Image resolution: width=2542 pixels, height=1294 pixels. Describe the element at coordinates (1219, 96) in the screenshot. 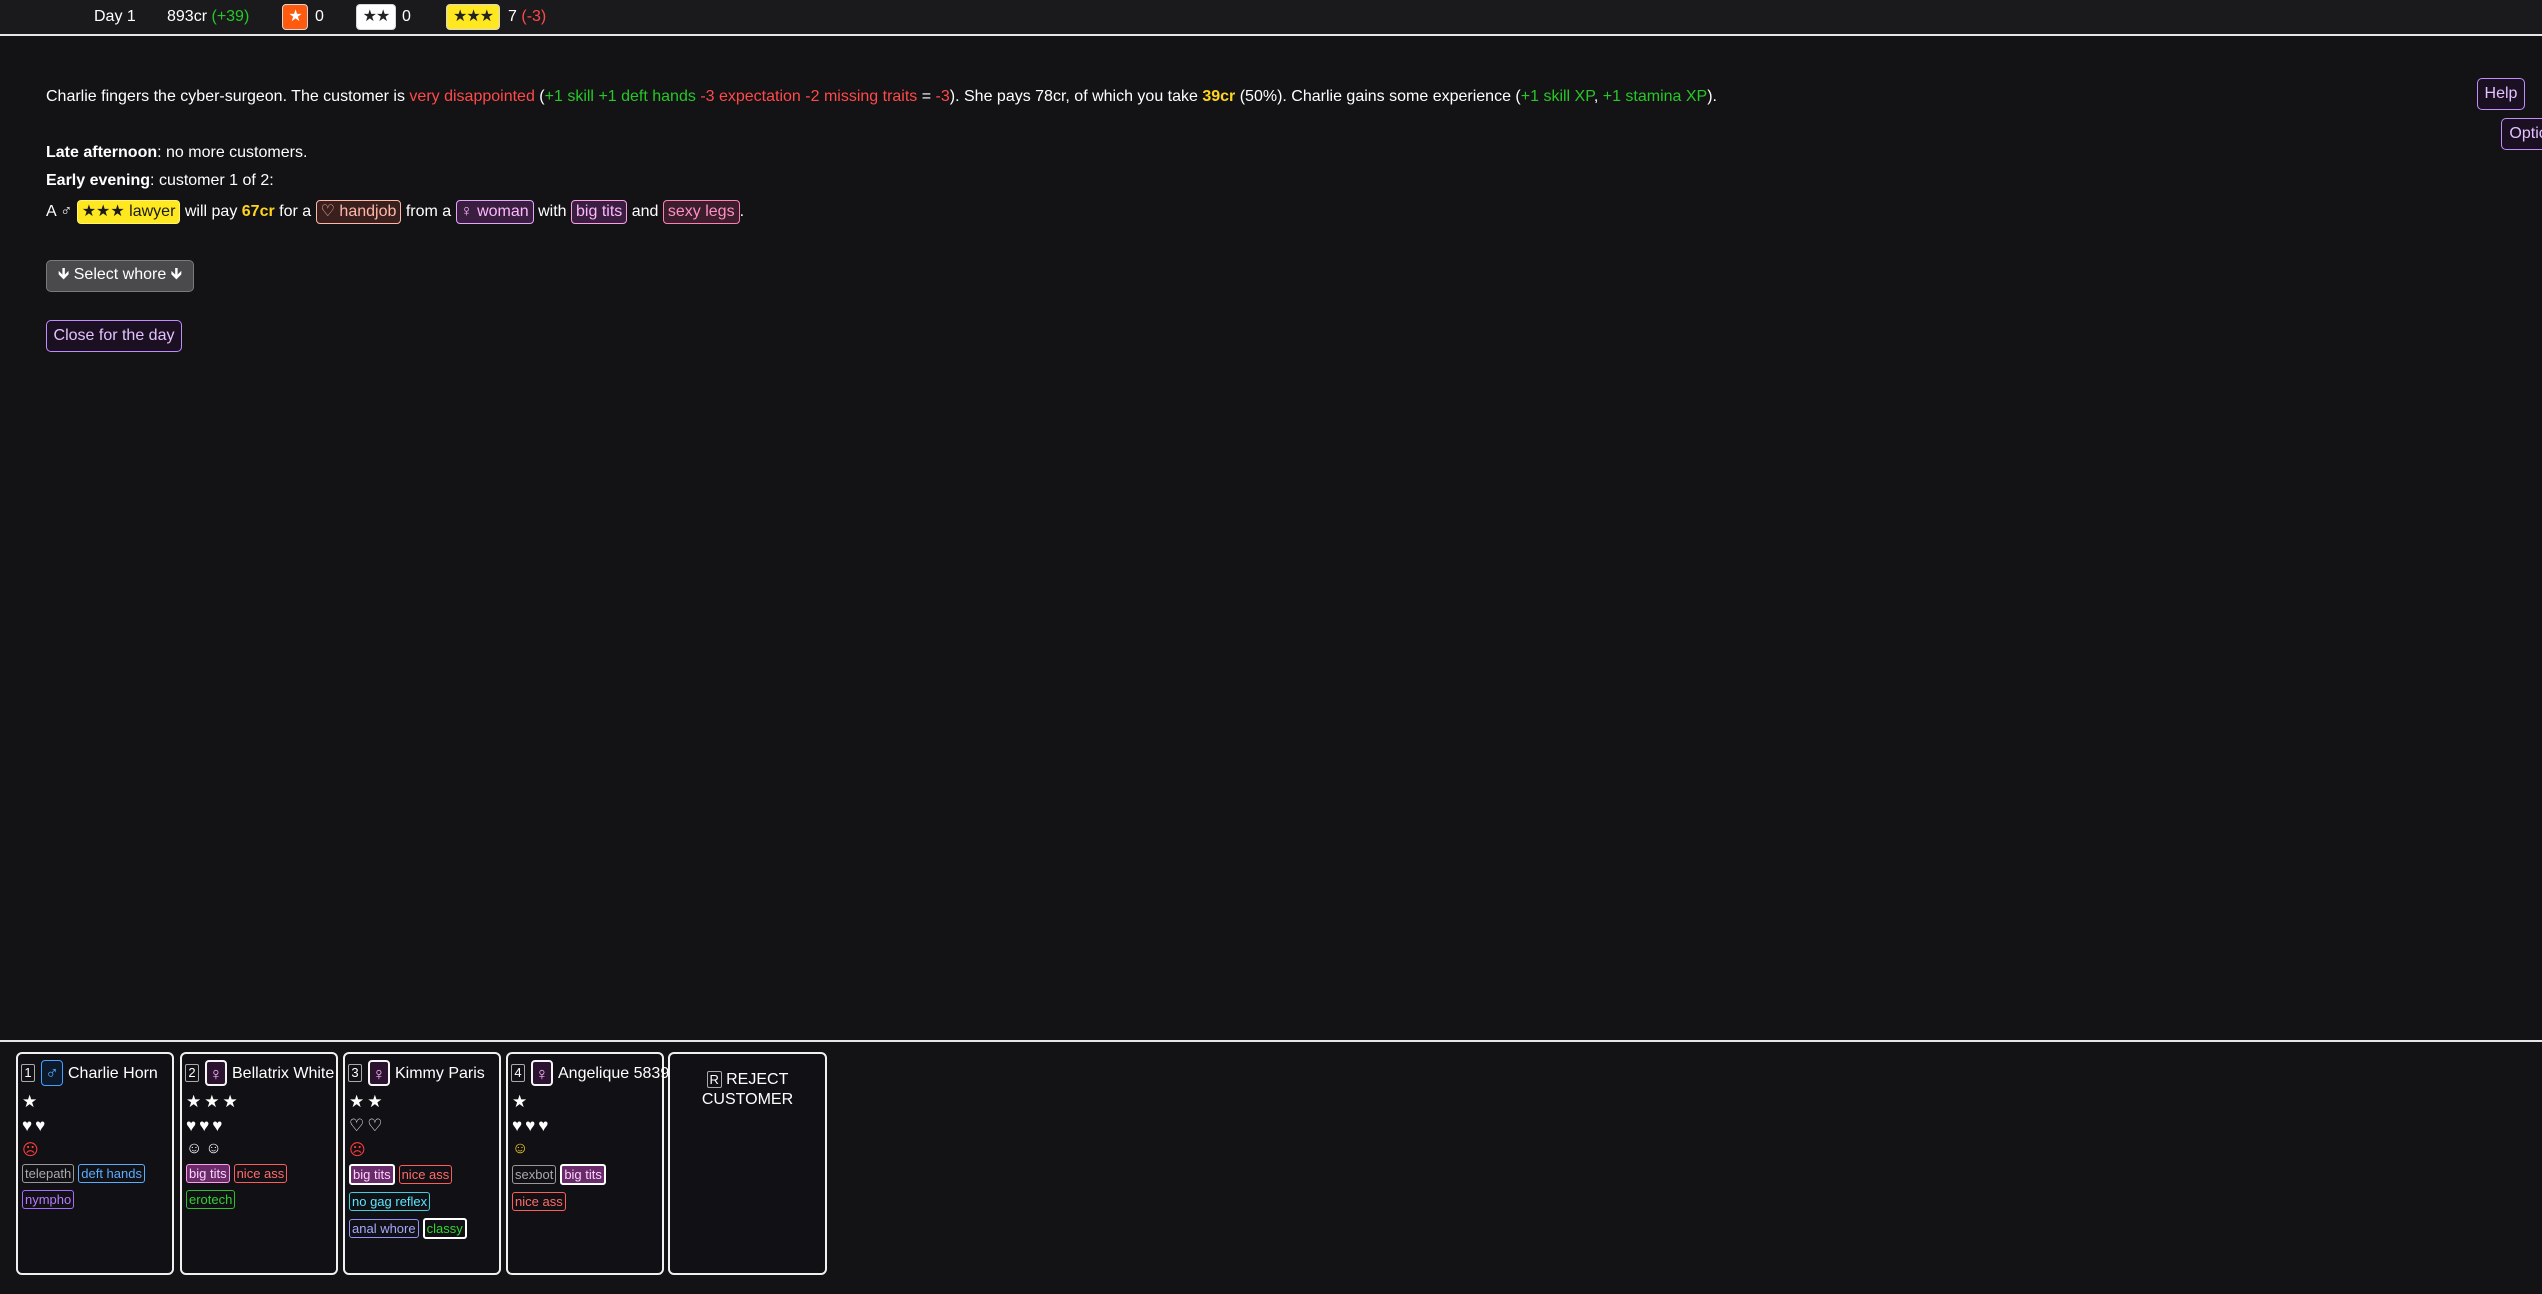

I see `take-amount: 39cr` at that location.